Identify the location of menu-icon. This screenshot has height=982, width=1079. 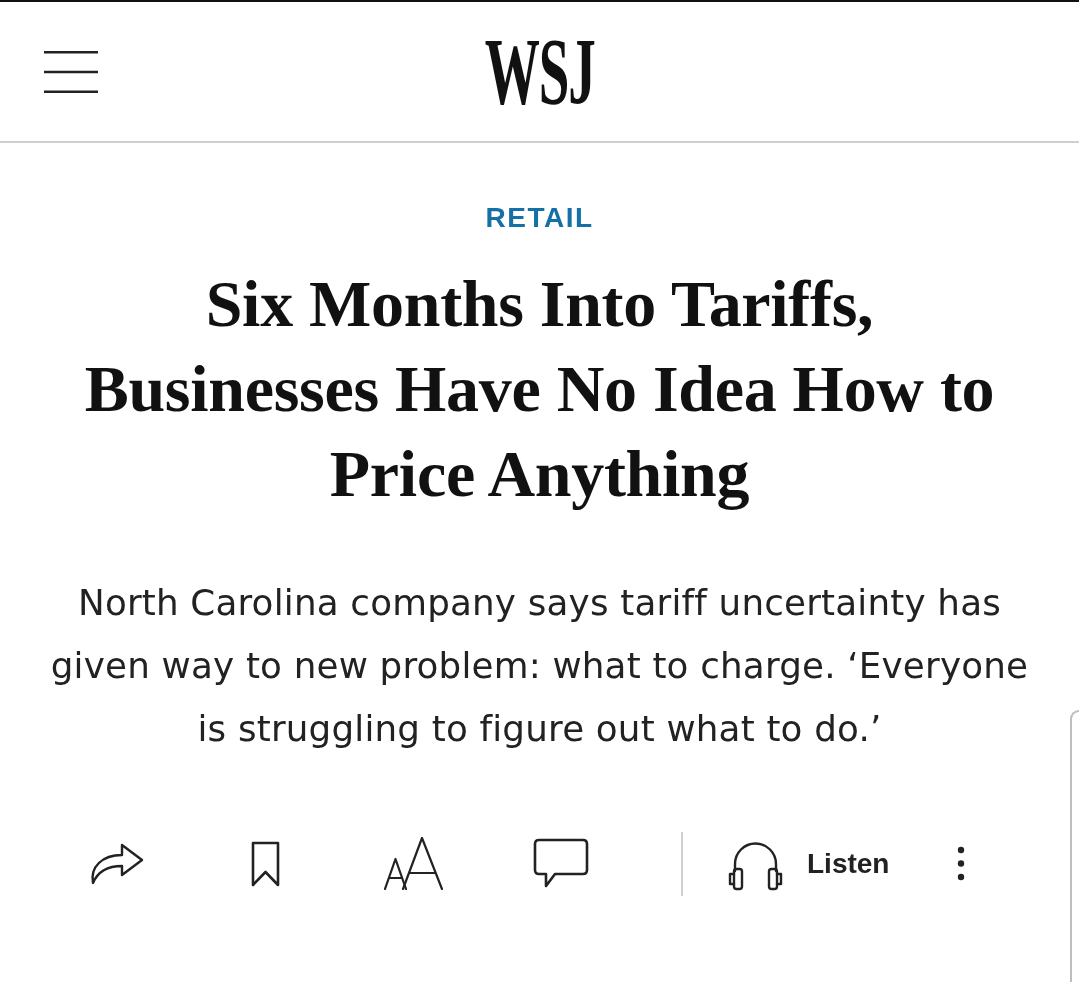
(71, 71).